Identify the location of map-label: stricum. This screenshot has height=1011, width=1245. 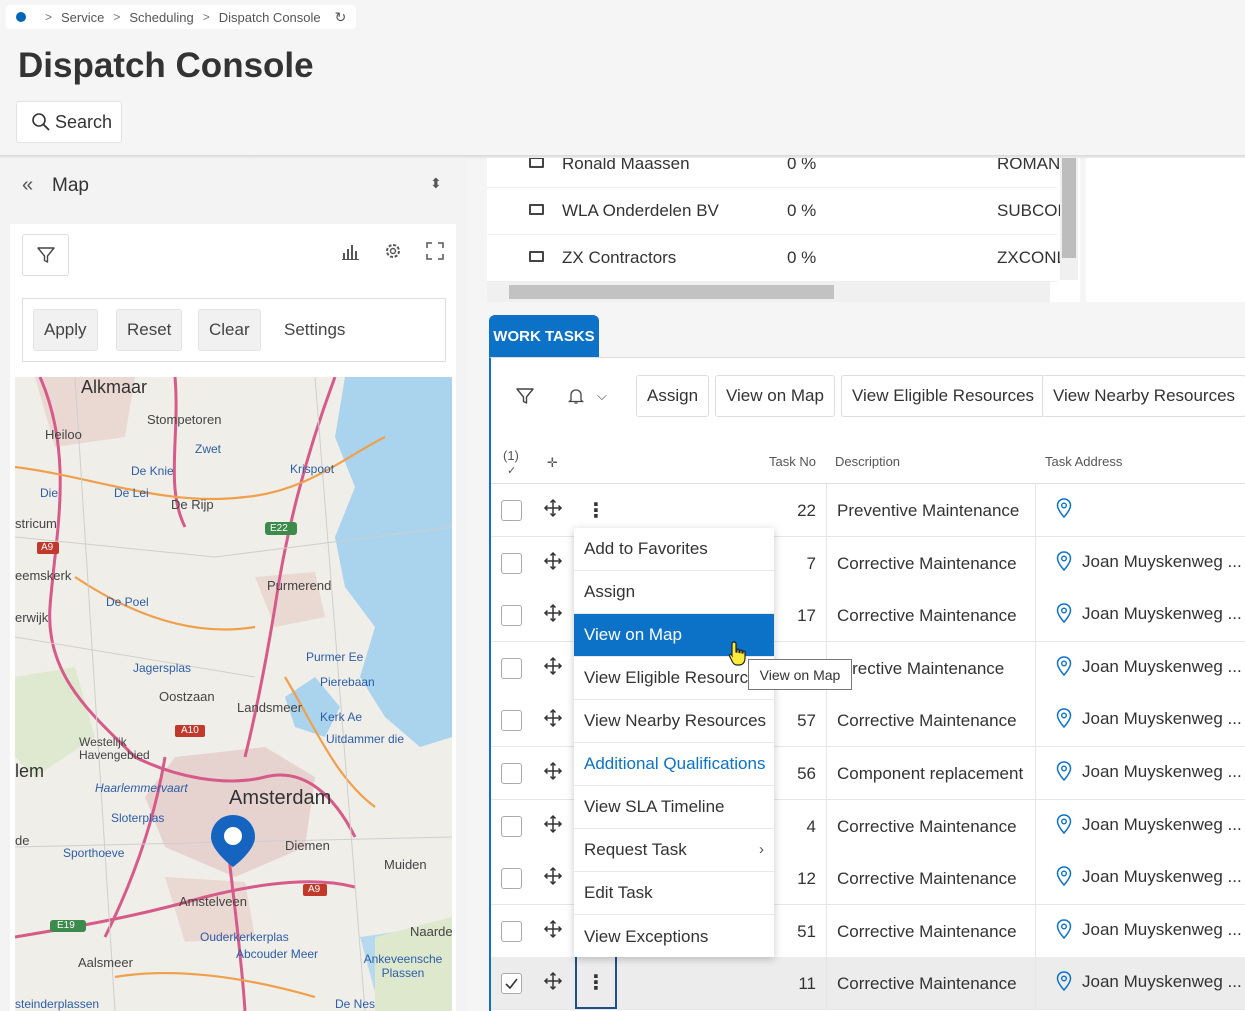
(36, 523).